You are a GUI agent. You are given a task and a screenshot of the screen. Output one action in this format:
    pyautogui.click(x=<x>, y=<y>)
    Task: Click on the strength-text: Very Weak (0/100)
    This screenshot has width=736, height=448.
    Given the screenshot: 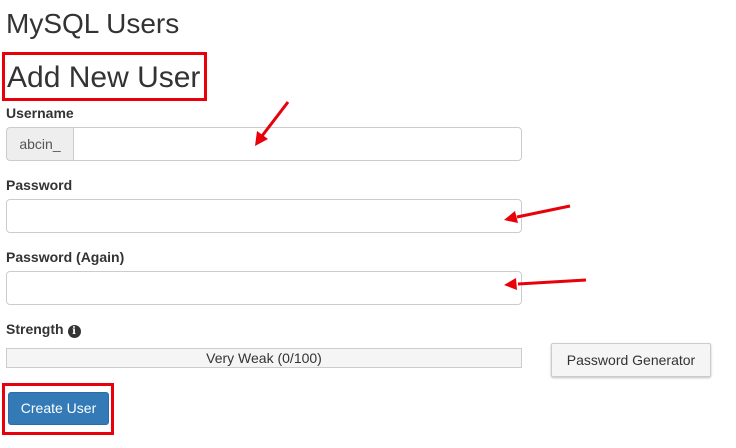 What is the action you would take?
    pyautogui.click(x=264, y=358)
    